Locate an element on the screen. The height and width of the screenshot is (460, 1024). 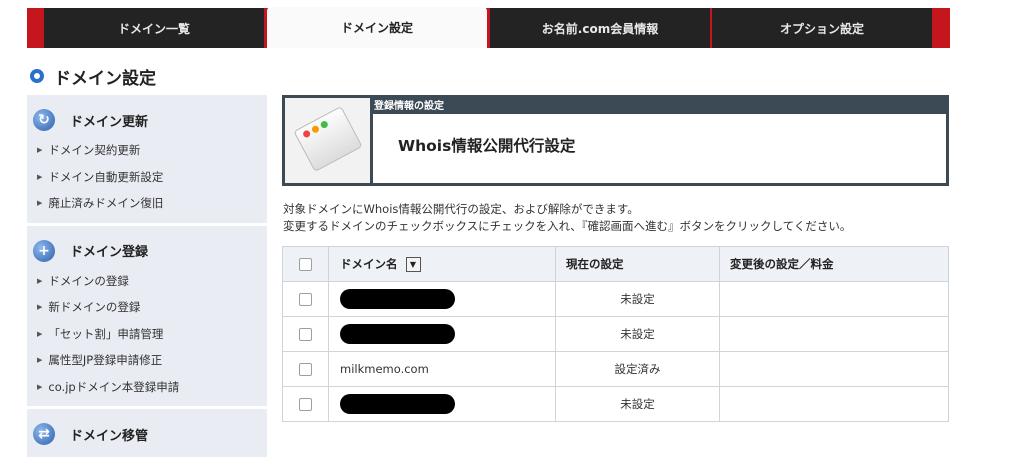
sidebar-item-restore: ▶ 廃止済みドメイン復旧 is located at coordinates (147, 203).